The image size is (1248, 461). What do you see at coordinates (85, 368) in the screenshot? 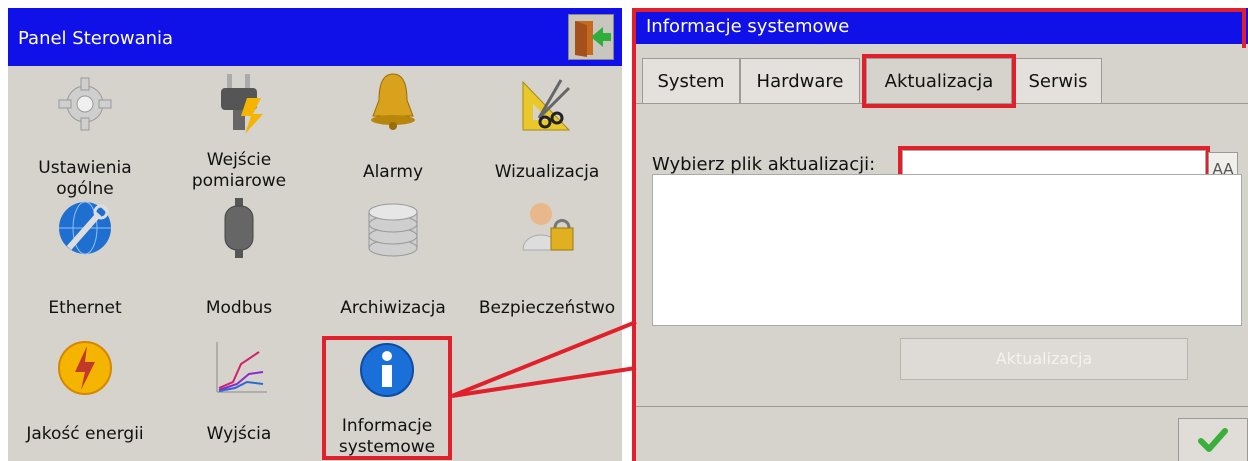
I see `lightning-icon` at bounding box center [85, 368].